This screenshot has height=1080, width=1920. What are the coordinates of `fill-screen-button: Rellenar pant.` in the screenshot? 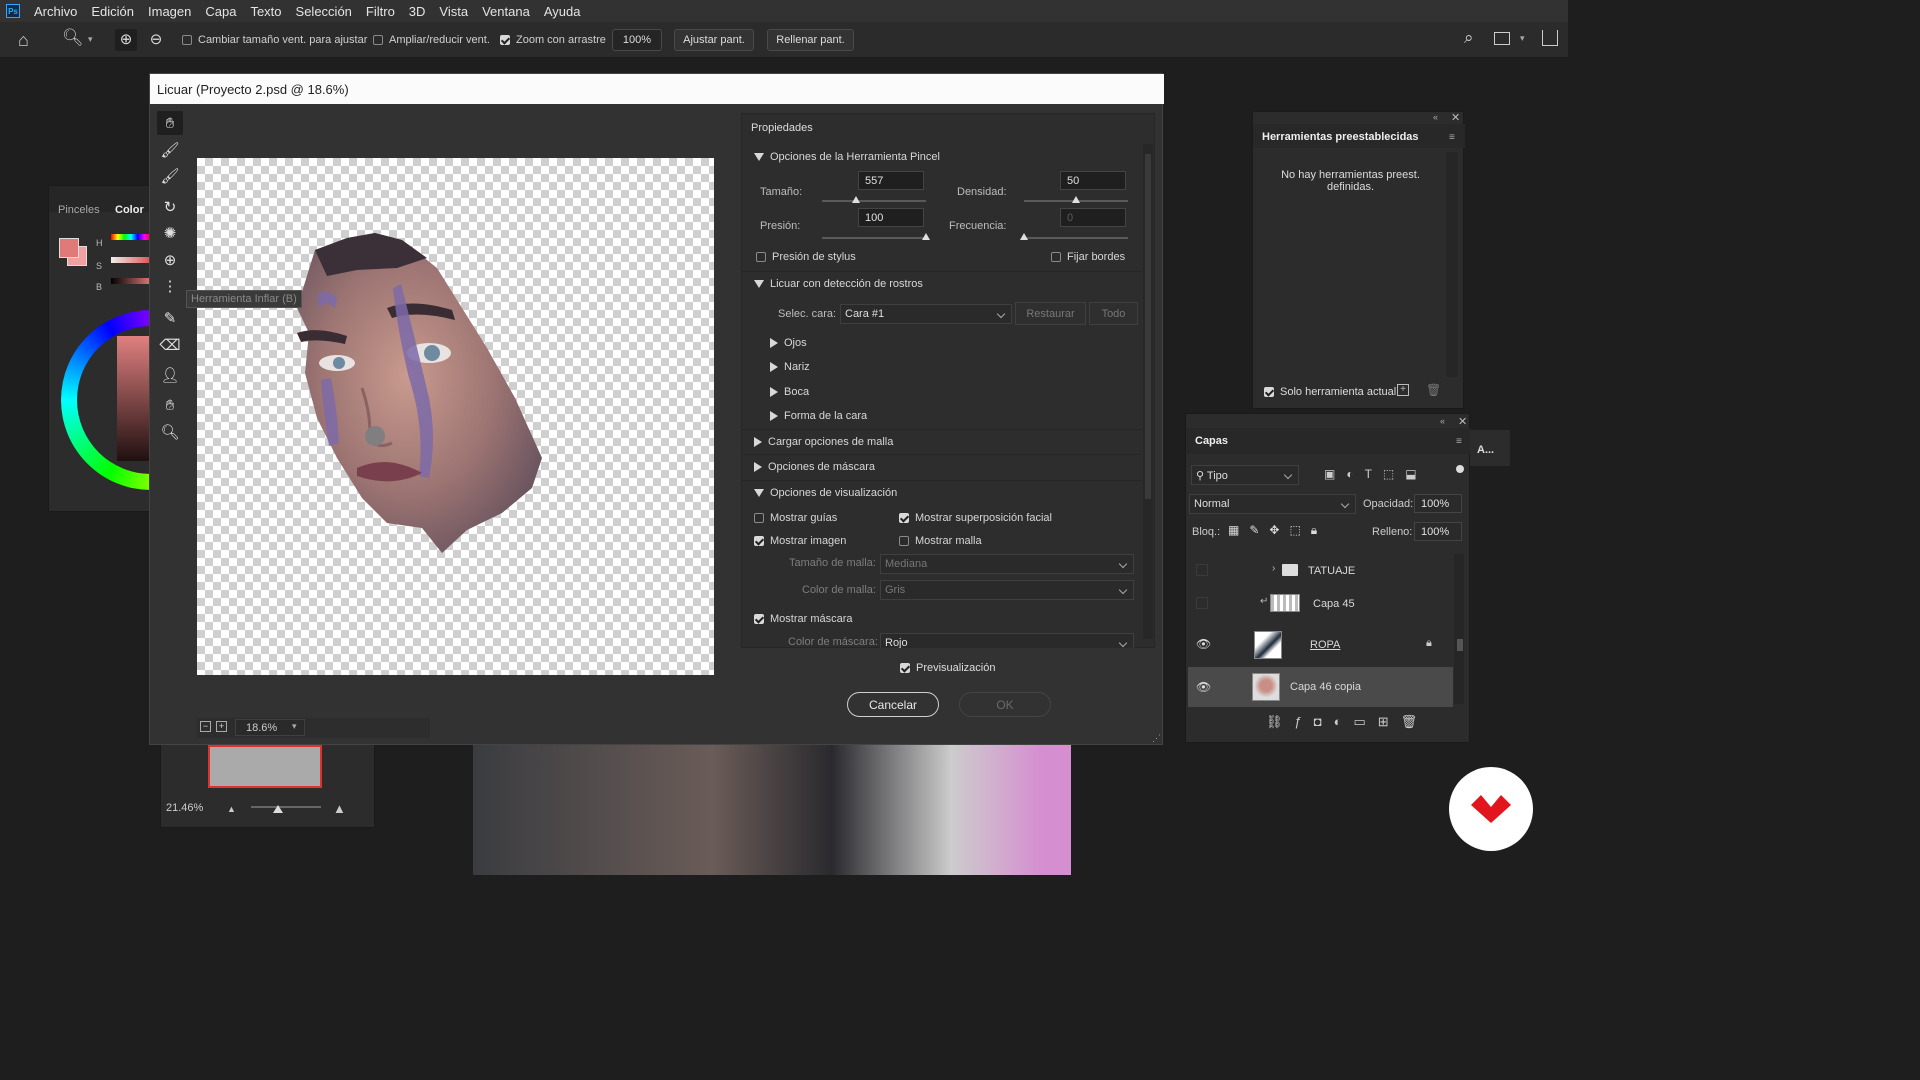 It's located at (810, 40).